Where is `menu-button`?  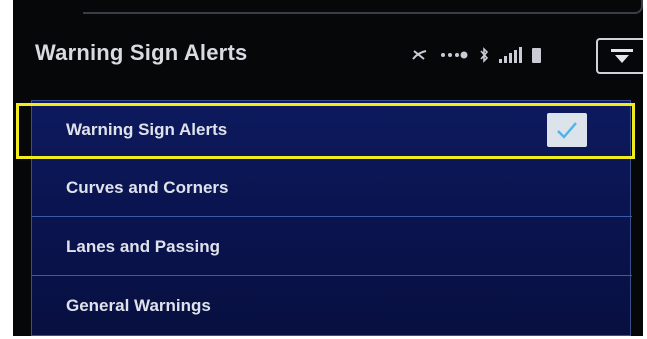
menu-button is located at coordinates (619, 56).